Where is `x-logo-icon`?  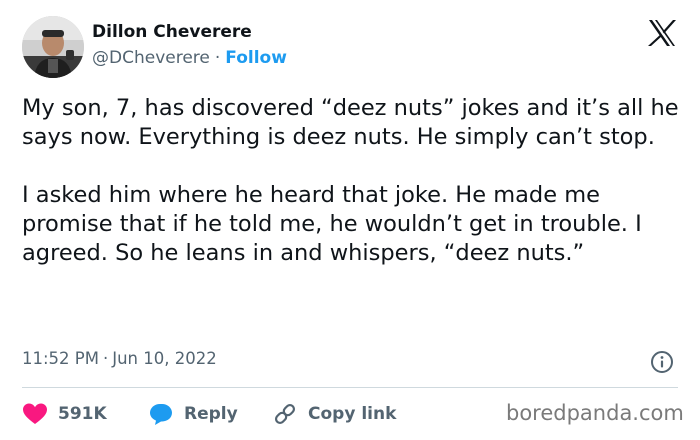
x-logo-icon is located at coordinates (662, 33).